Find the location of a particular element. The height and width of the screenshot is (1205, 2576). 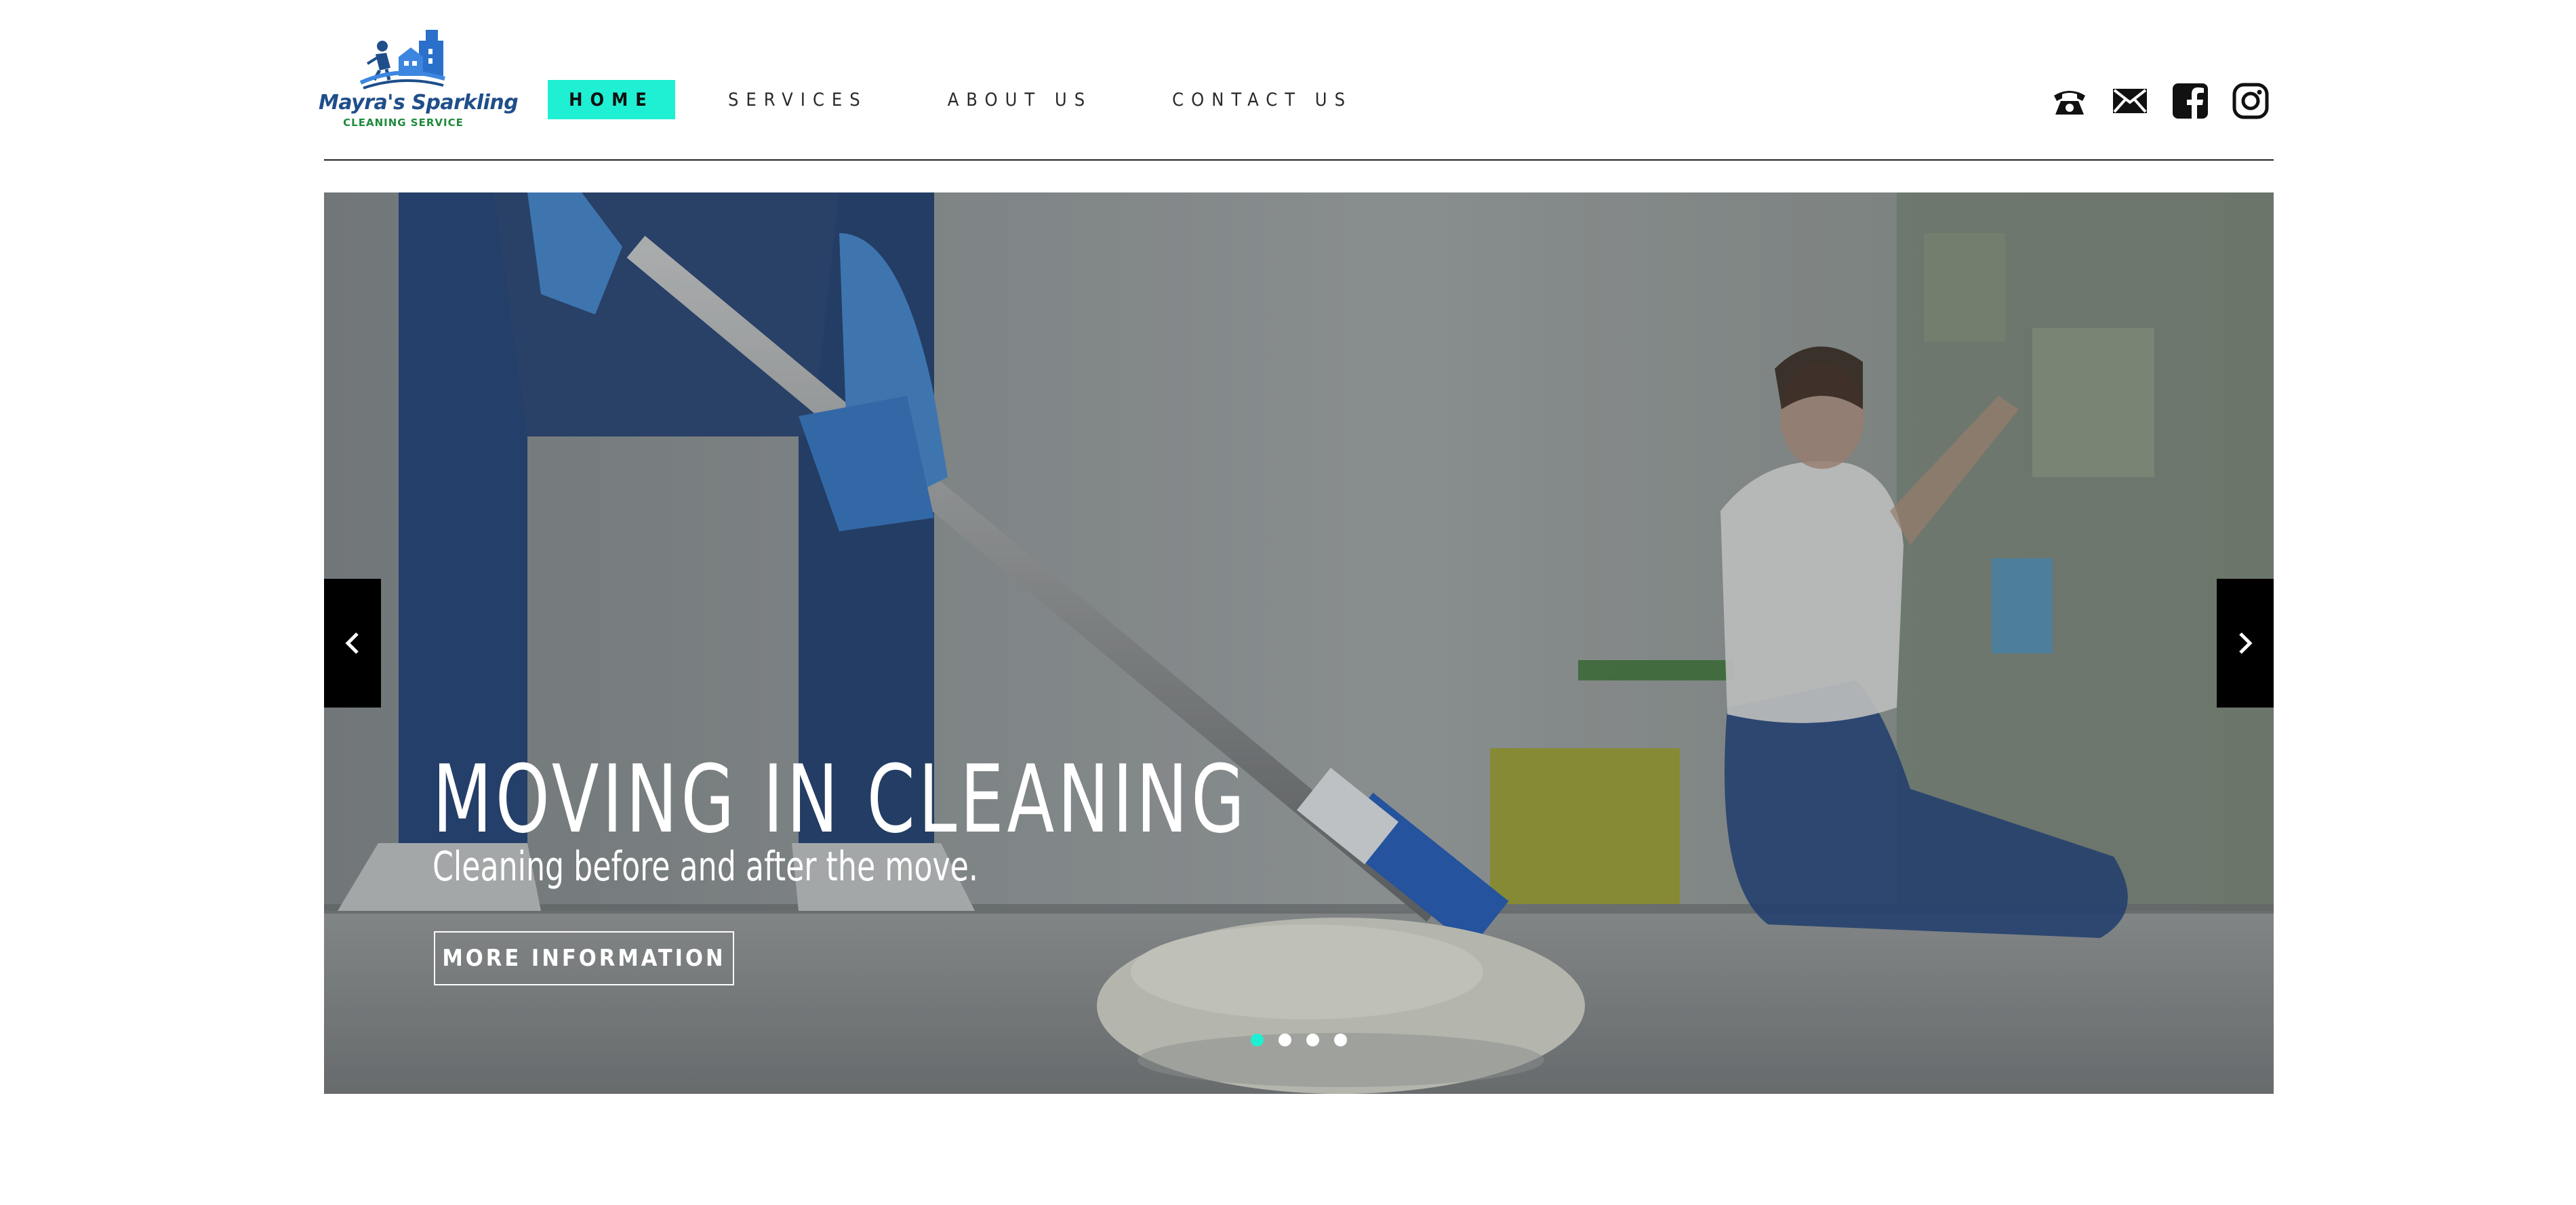

nav-services: SERVICES is located at coordinates (798, 99).